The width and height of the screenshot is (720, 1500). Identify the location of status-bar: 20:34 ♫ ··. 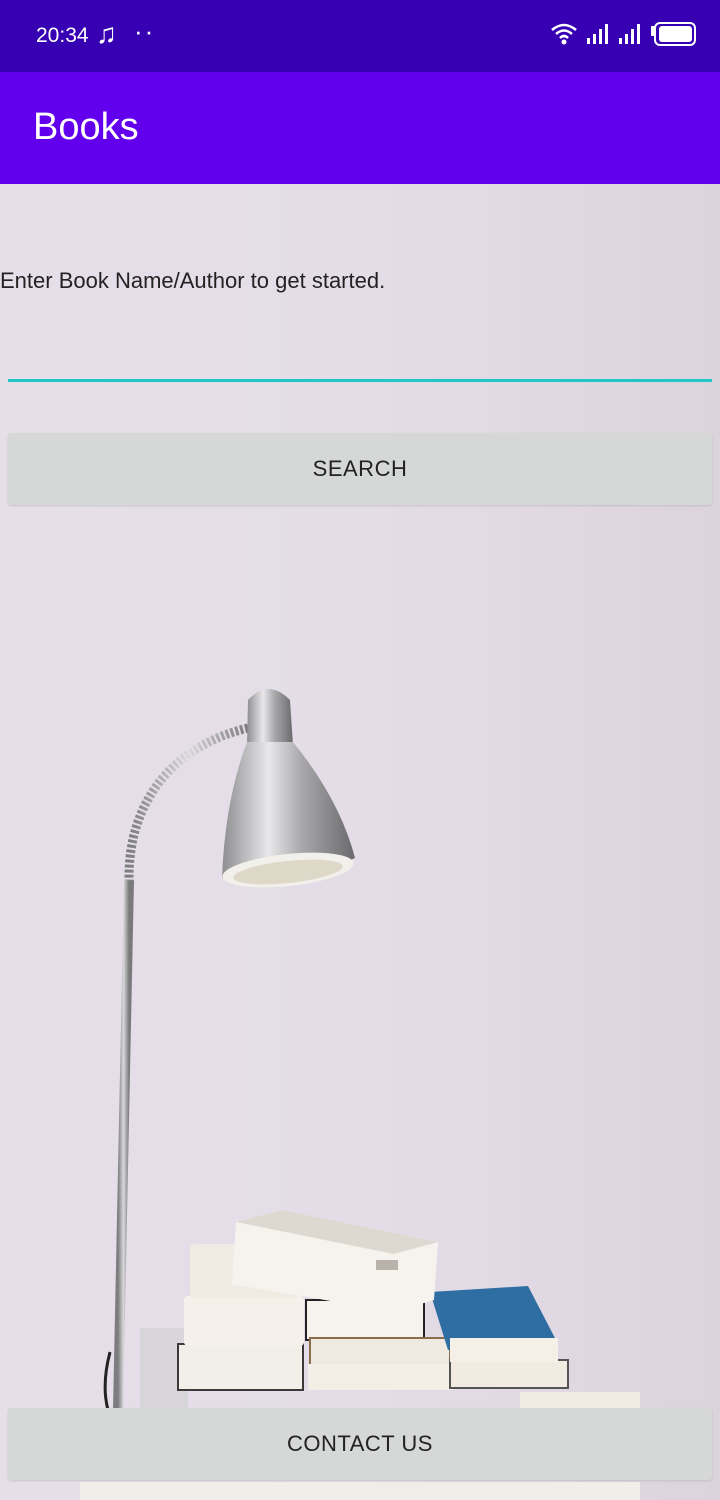
(360, 36).